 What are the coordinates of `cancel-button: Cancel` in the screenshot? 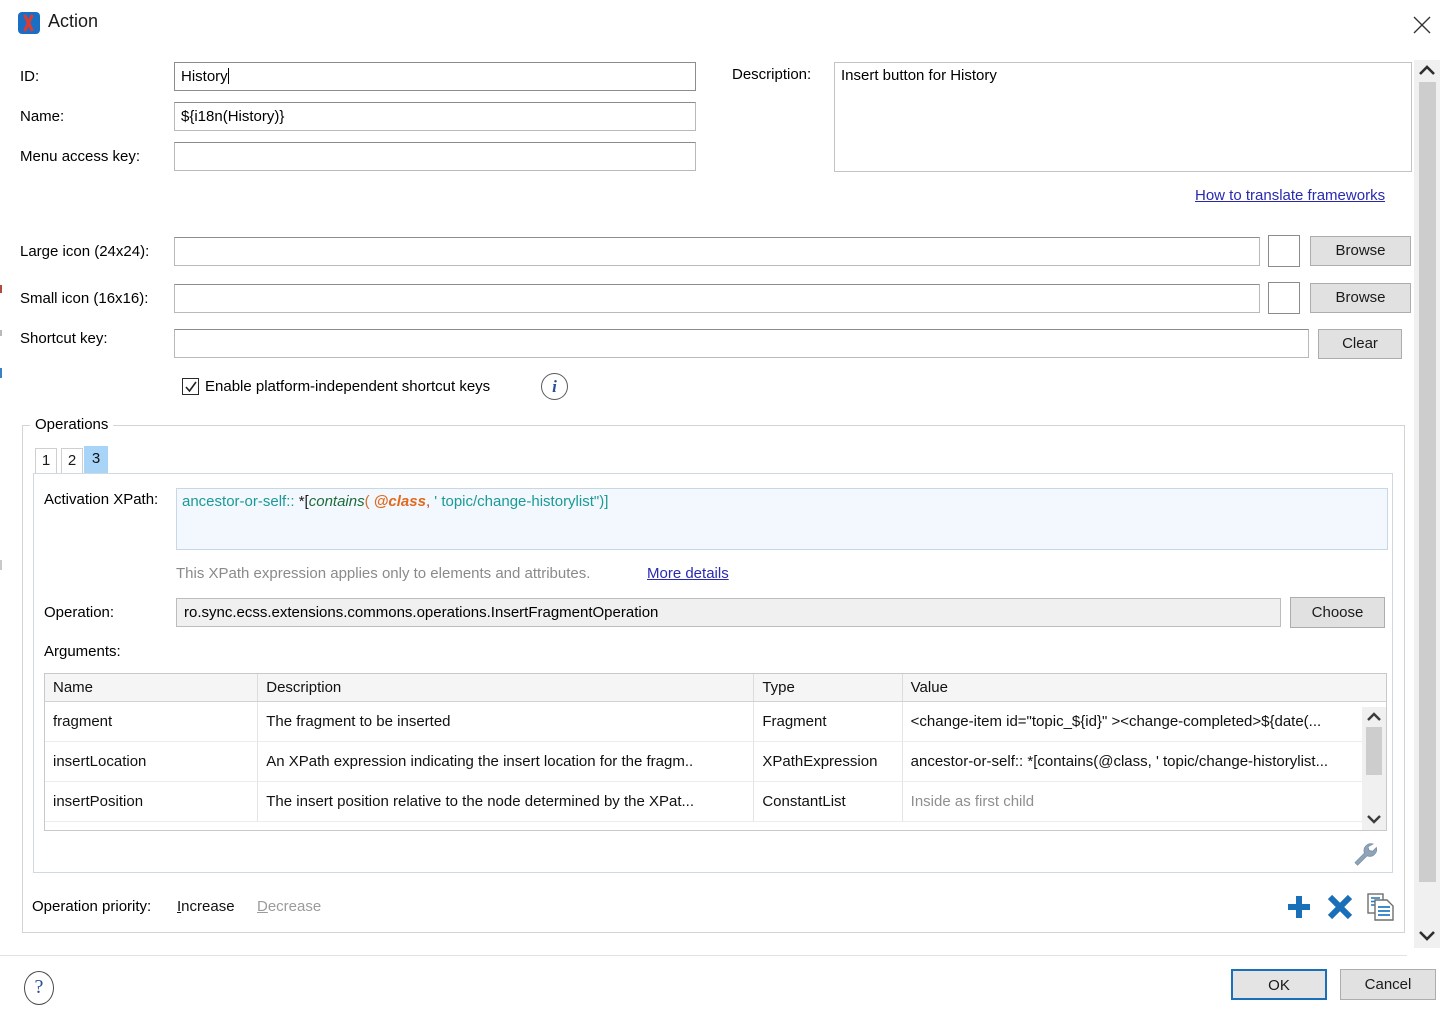 It's located at (1388, 984).